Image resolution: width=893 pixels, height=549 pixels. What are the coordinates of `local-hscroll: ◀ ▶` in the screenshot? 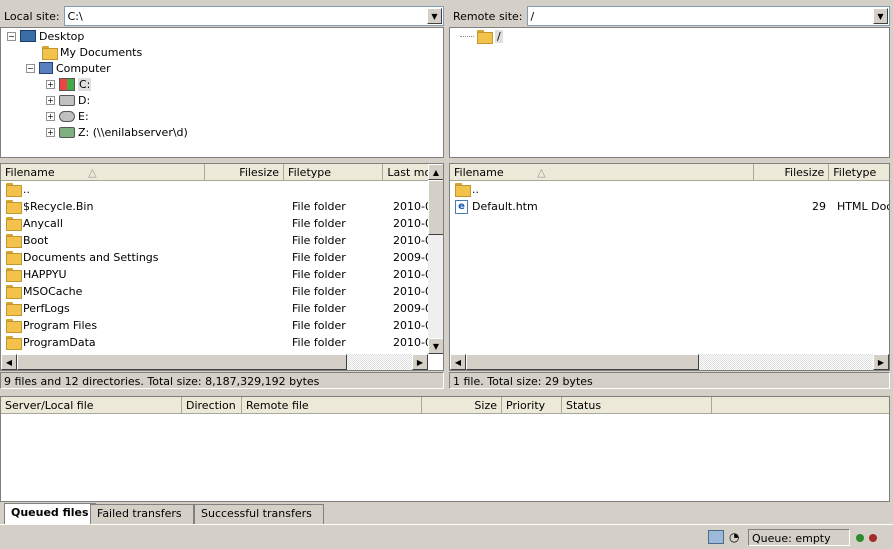 It's located at (214, 362).